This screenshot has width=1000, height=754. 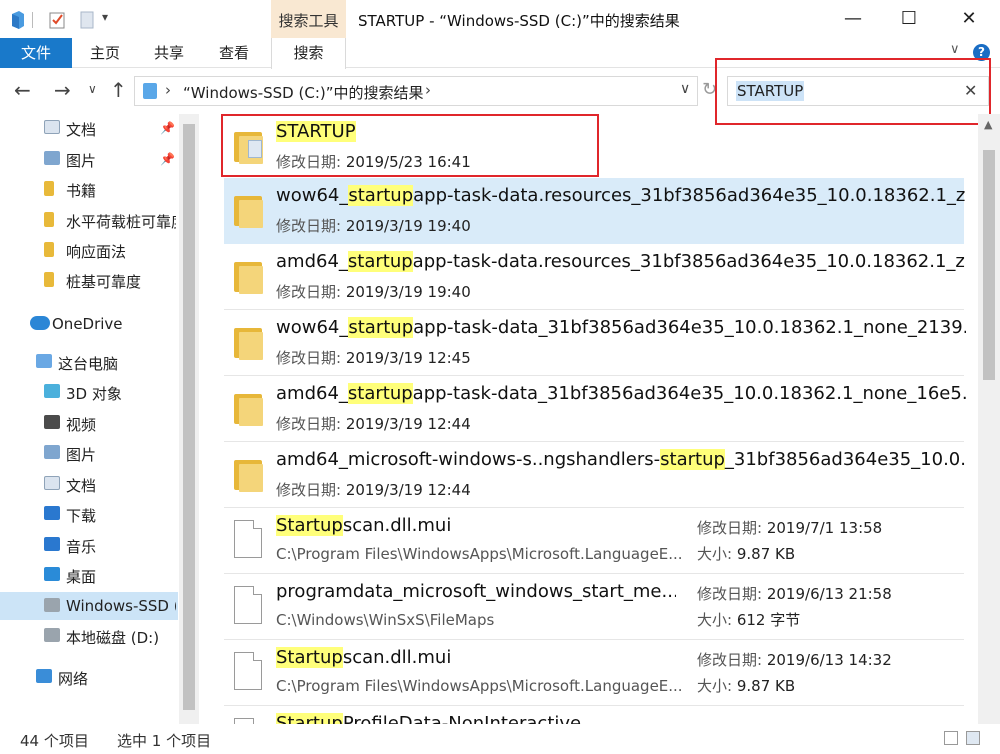 What do you see at coordinates (81, 486) in the screenshot?
I see `nav-item-label: 文档` at bounding box center [81, 486].